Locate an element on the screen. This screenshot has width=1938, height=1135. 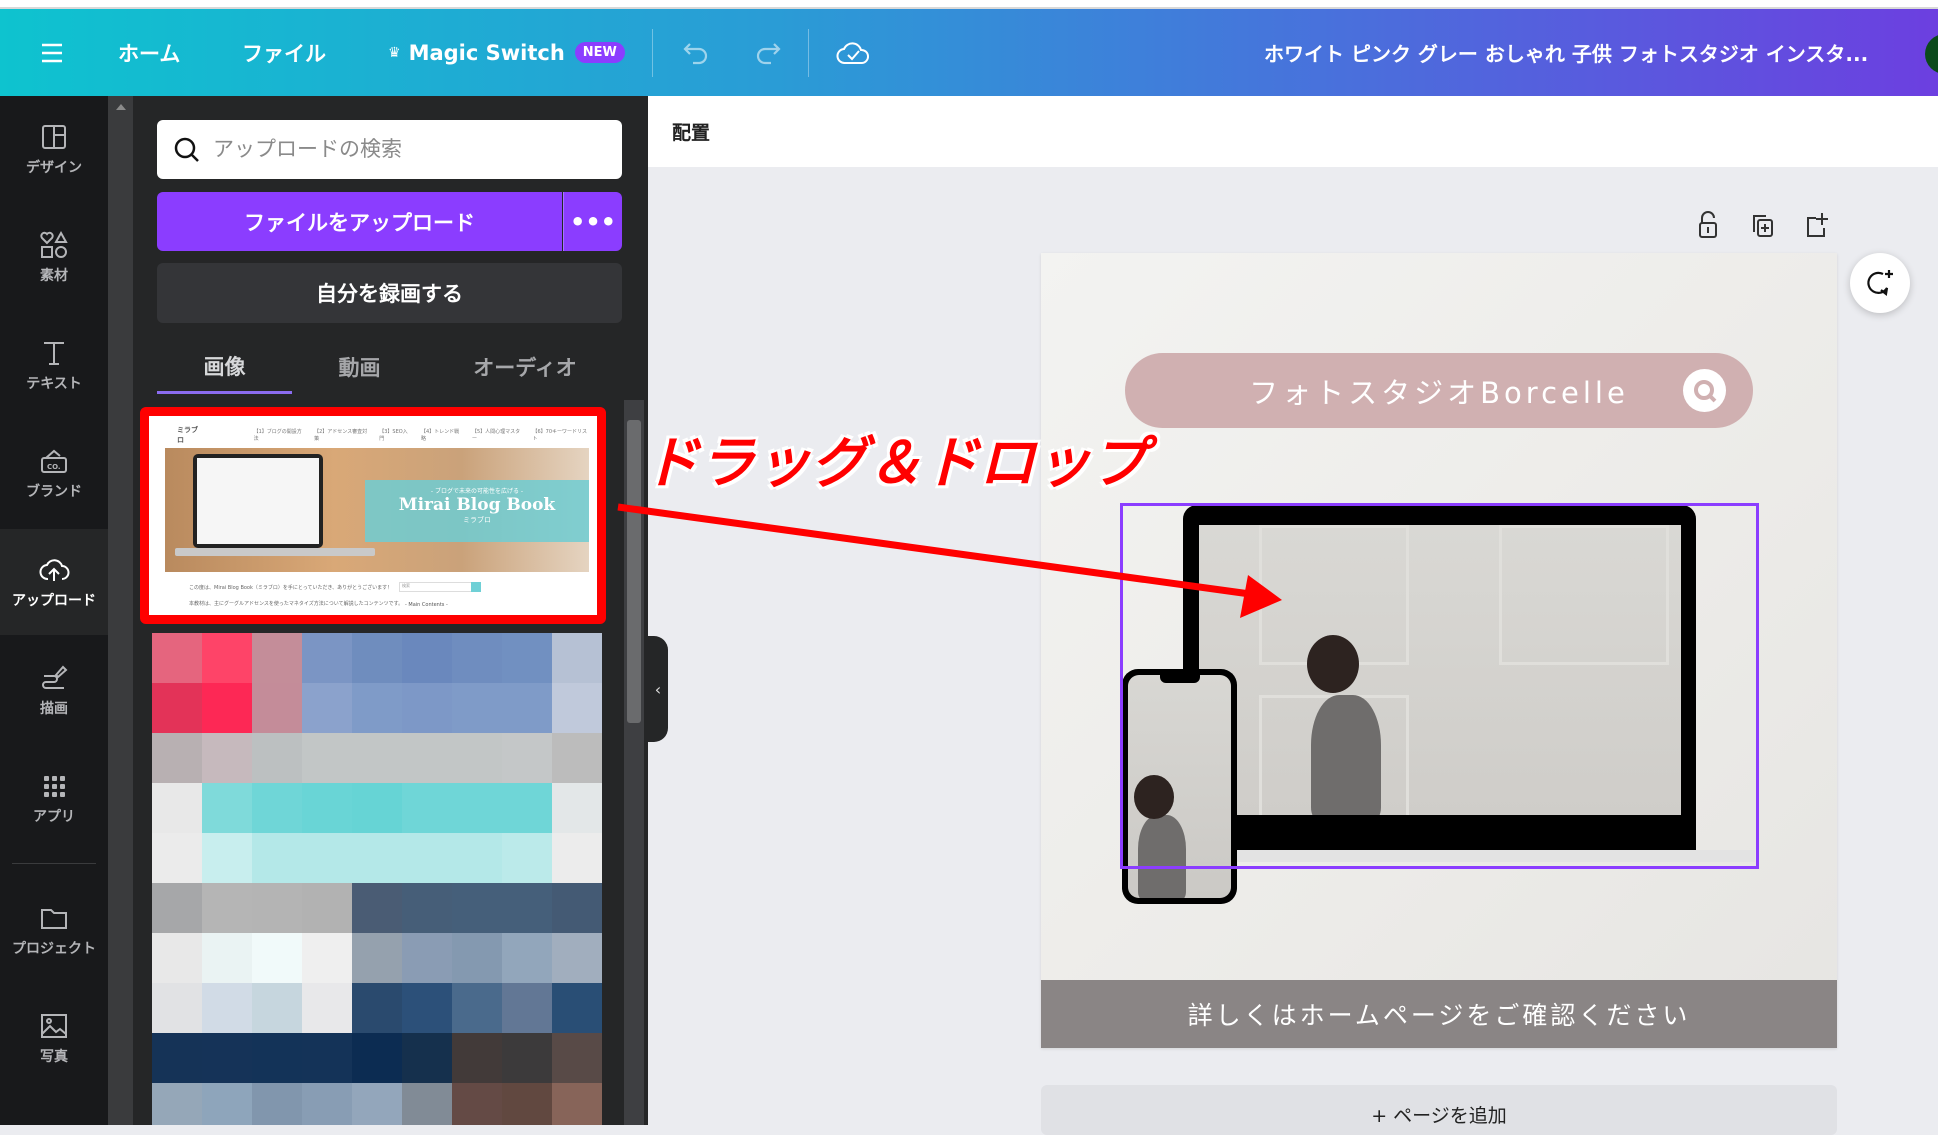
sidebar-item-uploads: アップロード is located at coordinates (54, 582).